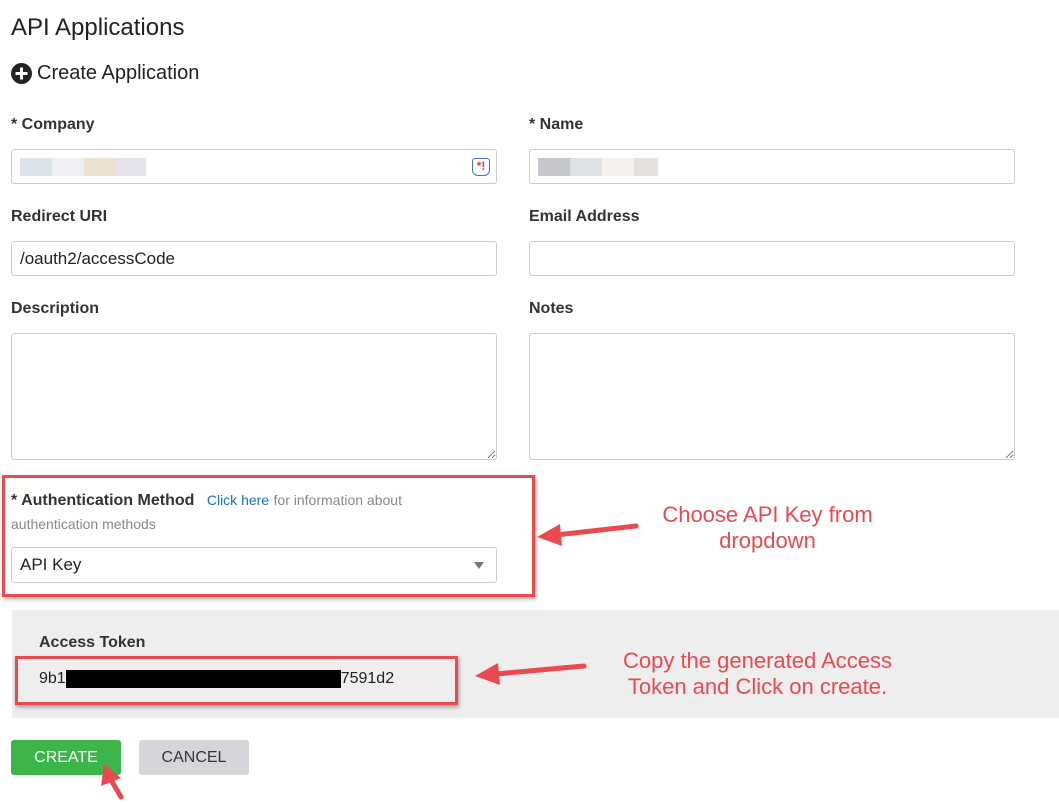 The height and width of the screenshot is (803, 1059). Describe the element at coordinates (112, 782) in the screenshot. I see `create-arrow-icon` at that location.